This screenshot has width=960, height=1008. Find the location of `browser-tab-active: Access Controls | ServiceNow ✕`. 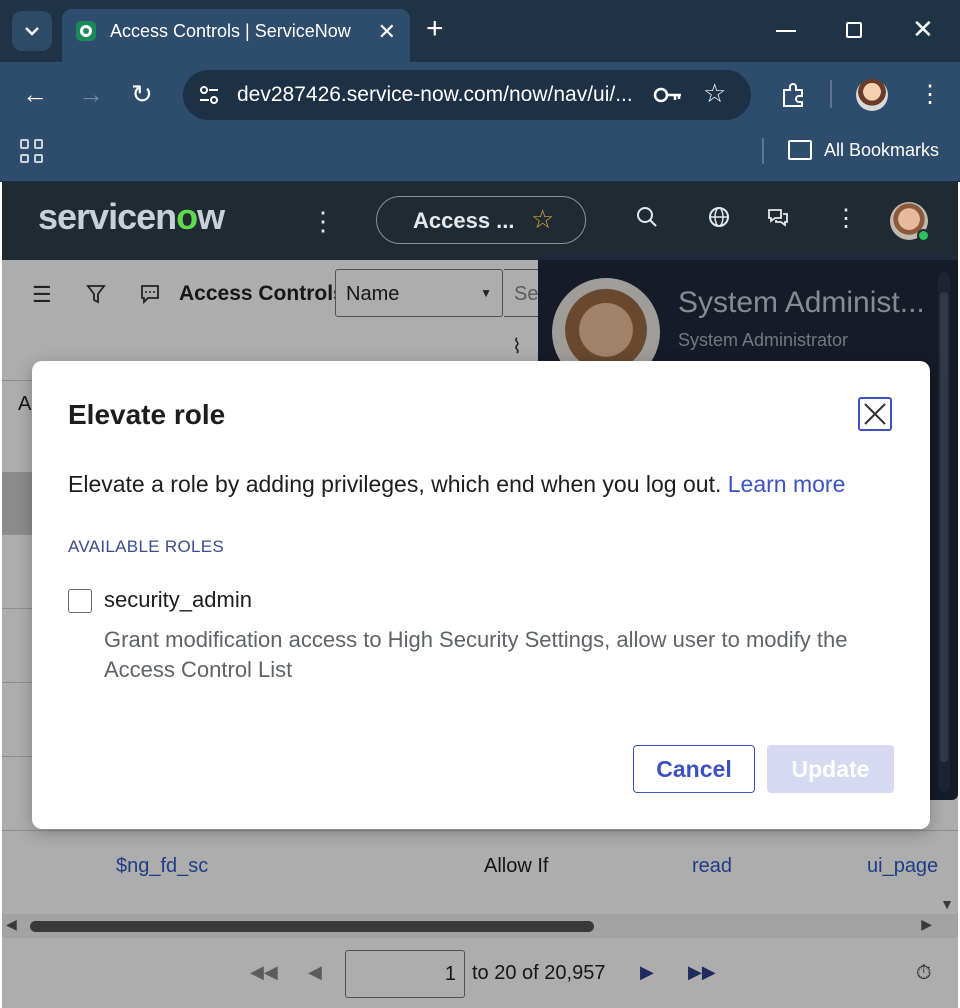

browser-tab-active: Access Controls | ServiceNow ✕ is located at coordinates (236, 35).